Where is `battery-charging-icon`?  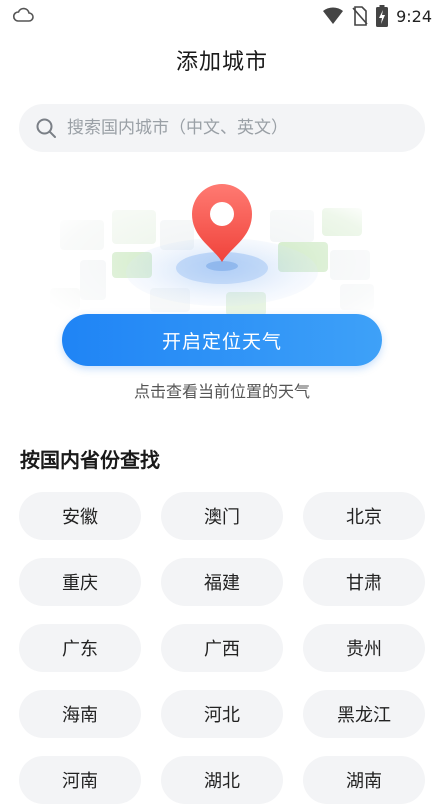 battery-charging-icon is located at coordinates (382, 16).